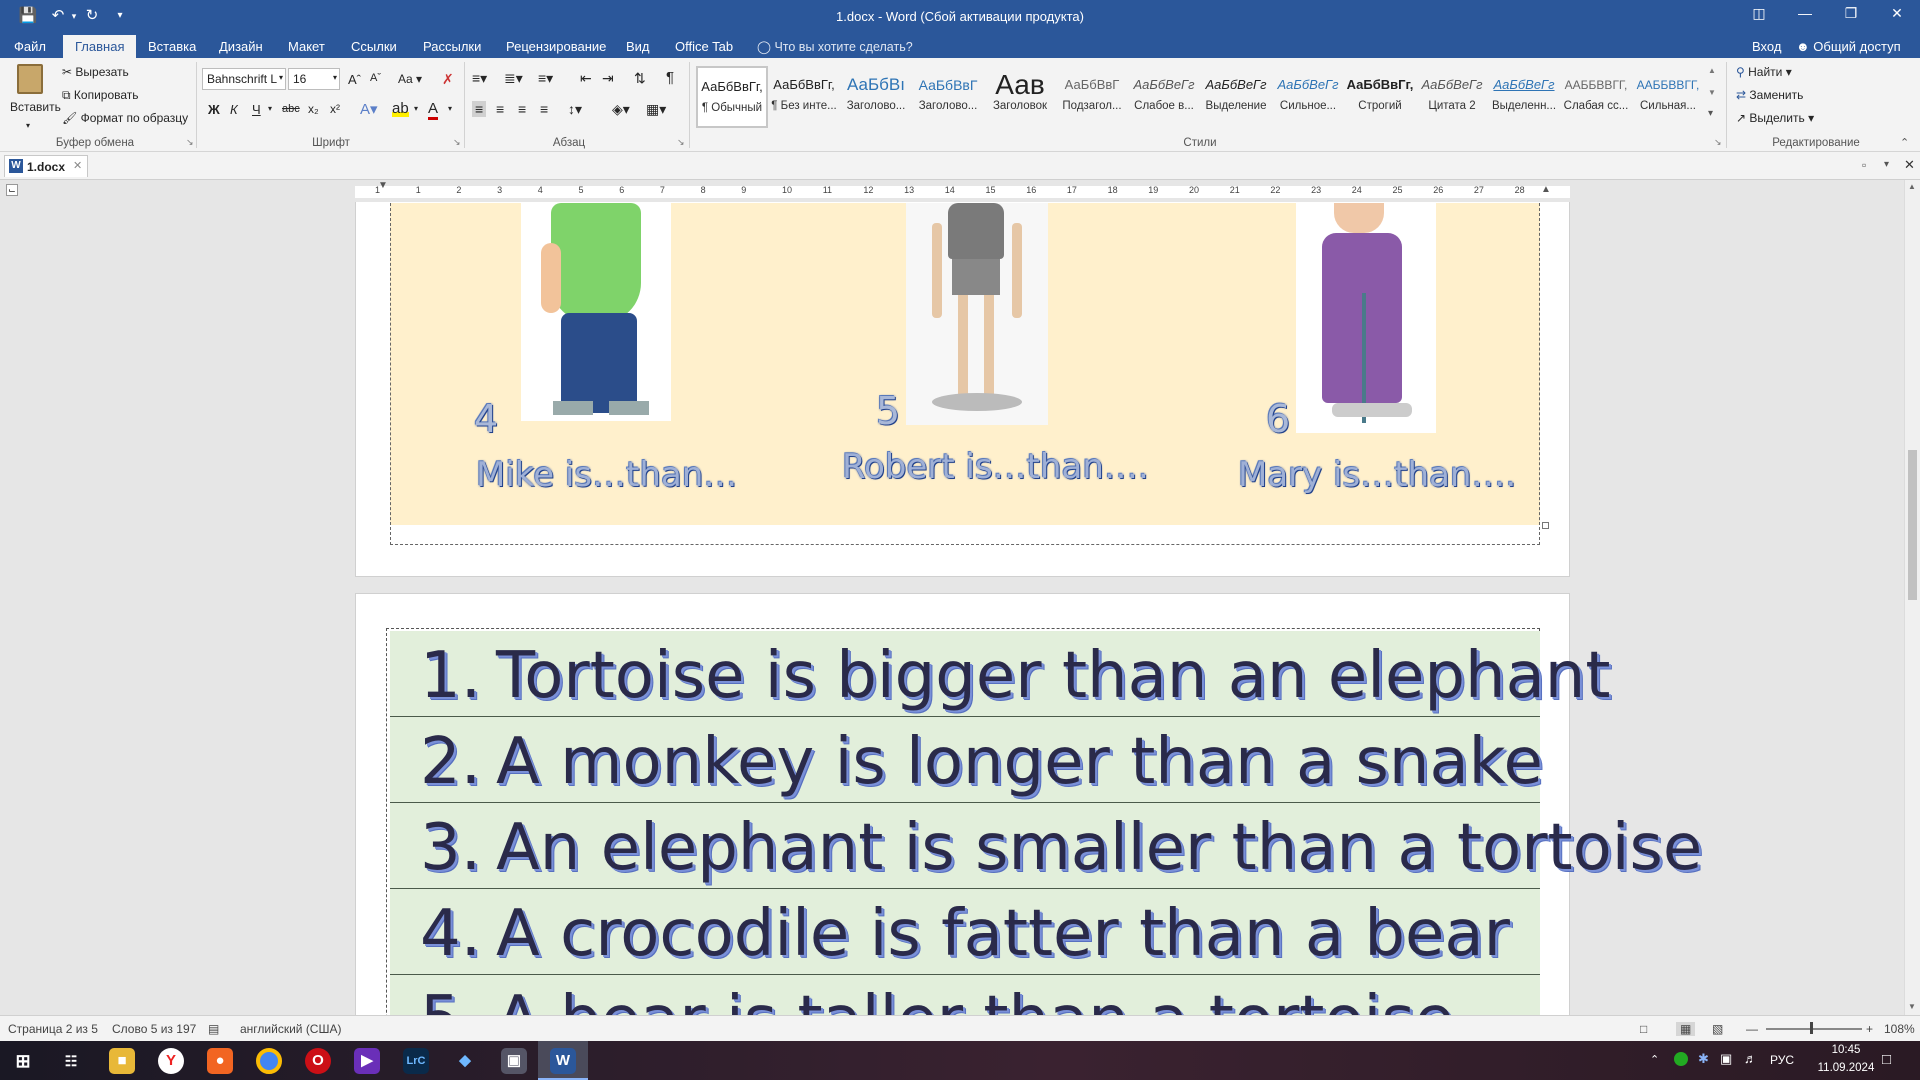 This screenshot has height=1080, width=1920. What do you see at coordinates (1654, 1059) in the screenshot?
I see `tray-chevron-icon: ⌃` at bounding box center [1654, 1059].